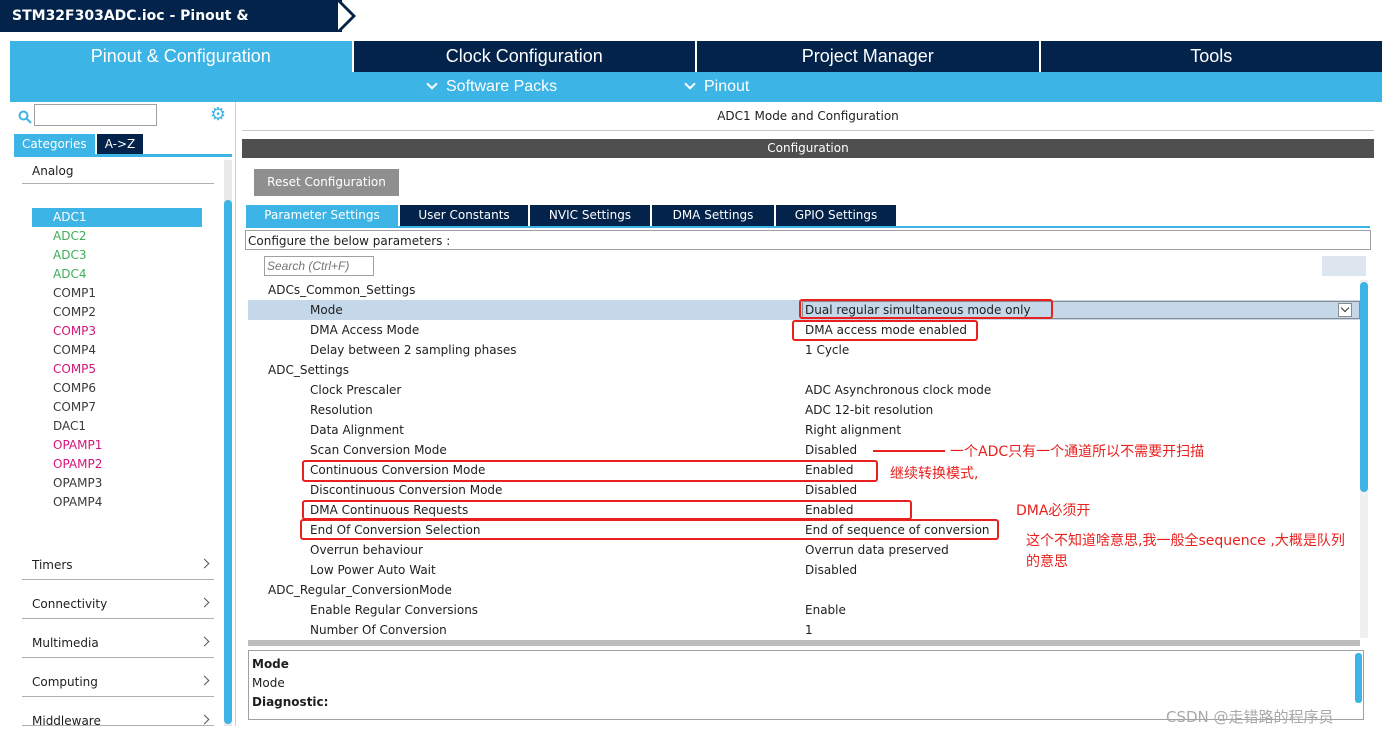 Image resolution: width=1392 pixels, height=736 pixels. I want to click on param-value: Right alignment, so click(853, 430).